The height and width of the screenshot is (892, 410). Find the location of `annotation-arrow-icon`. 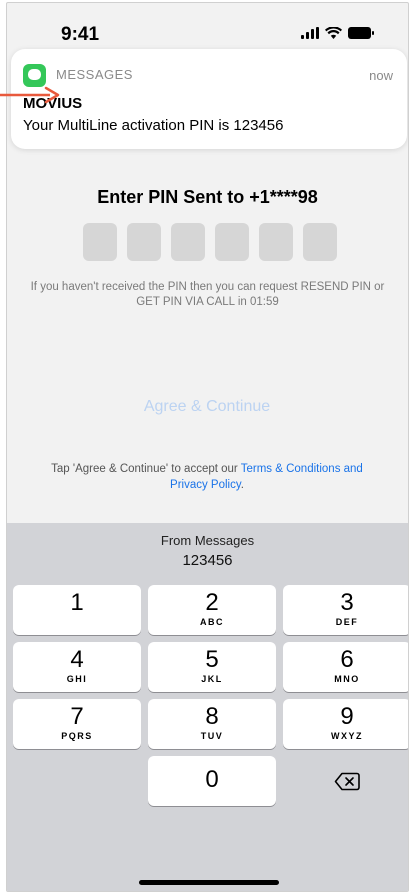

annotation-arrow-icon is located at coordinates (30, 95).